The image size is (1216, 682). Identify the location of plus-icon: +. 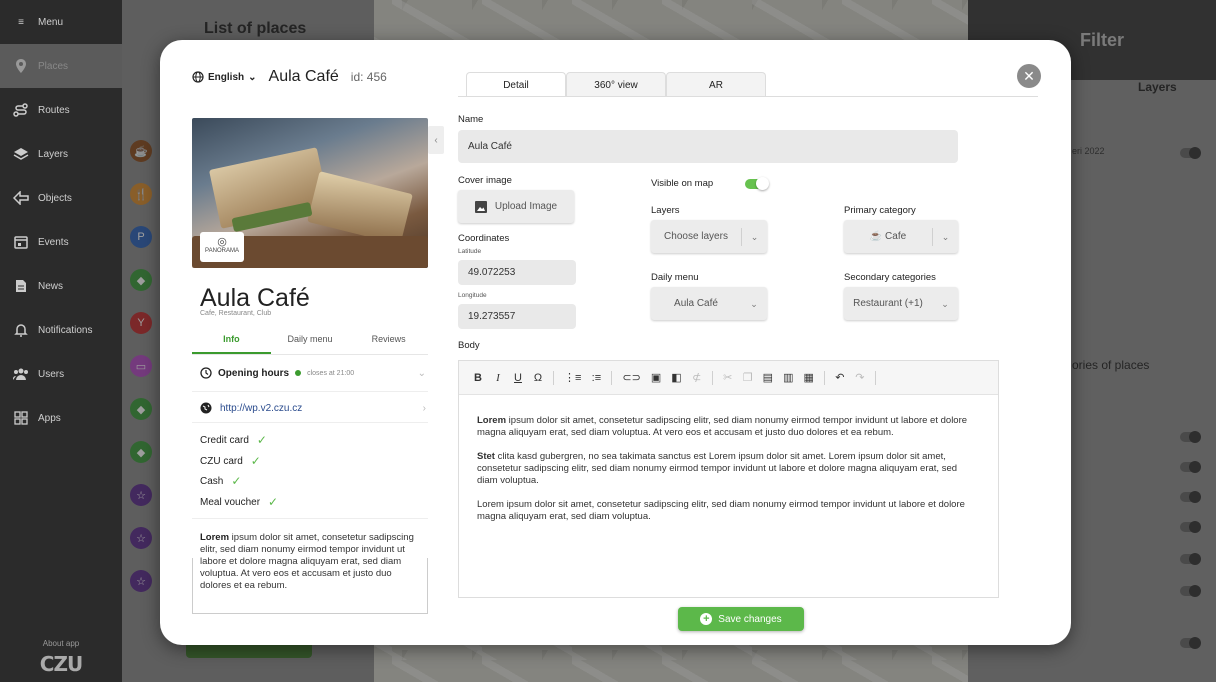
(706, 619).